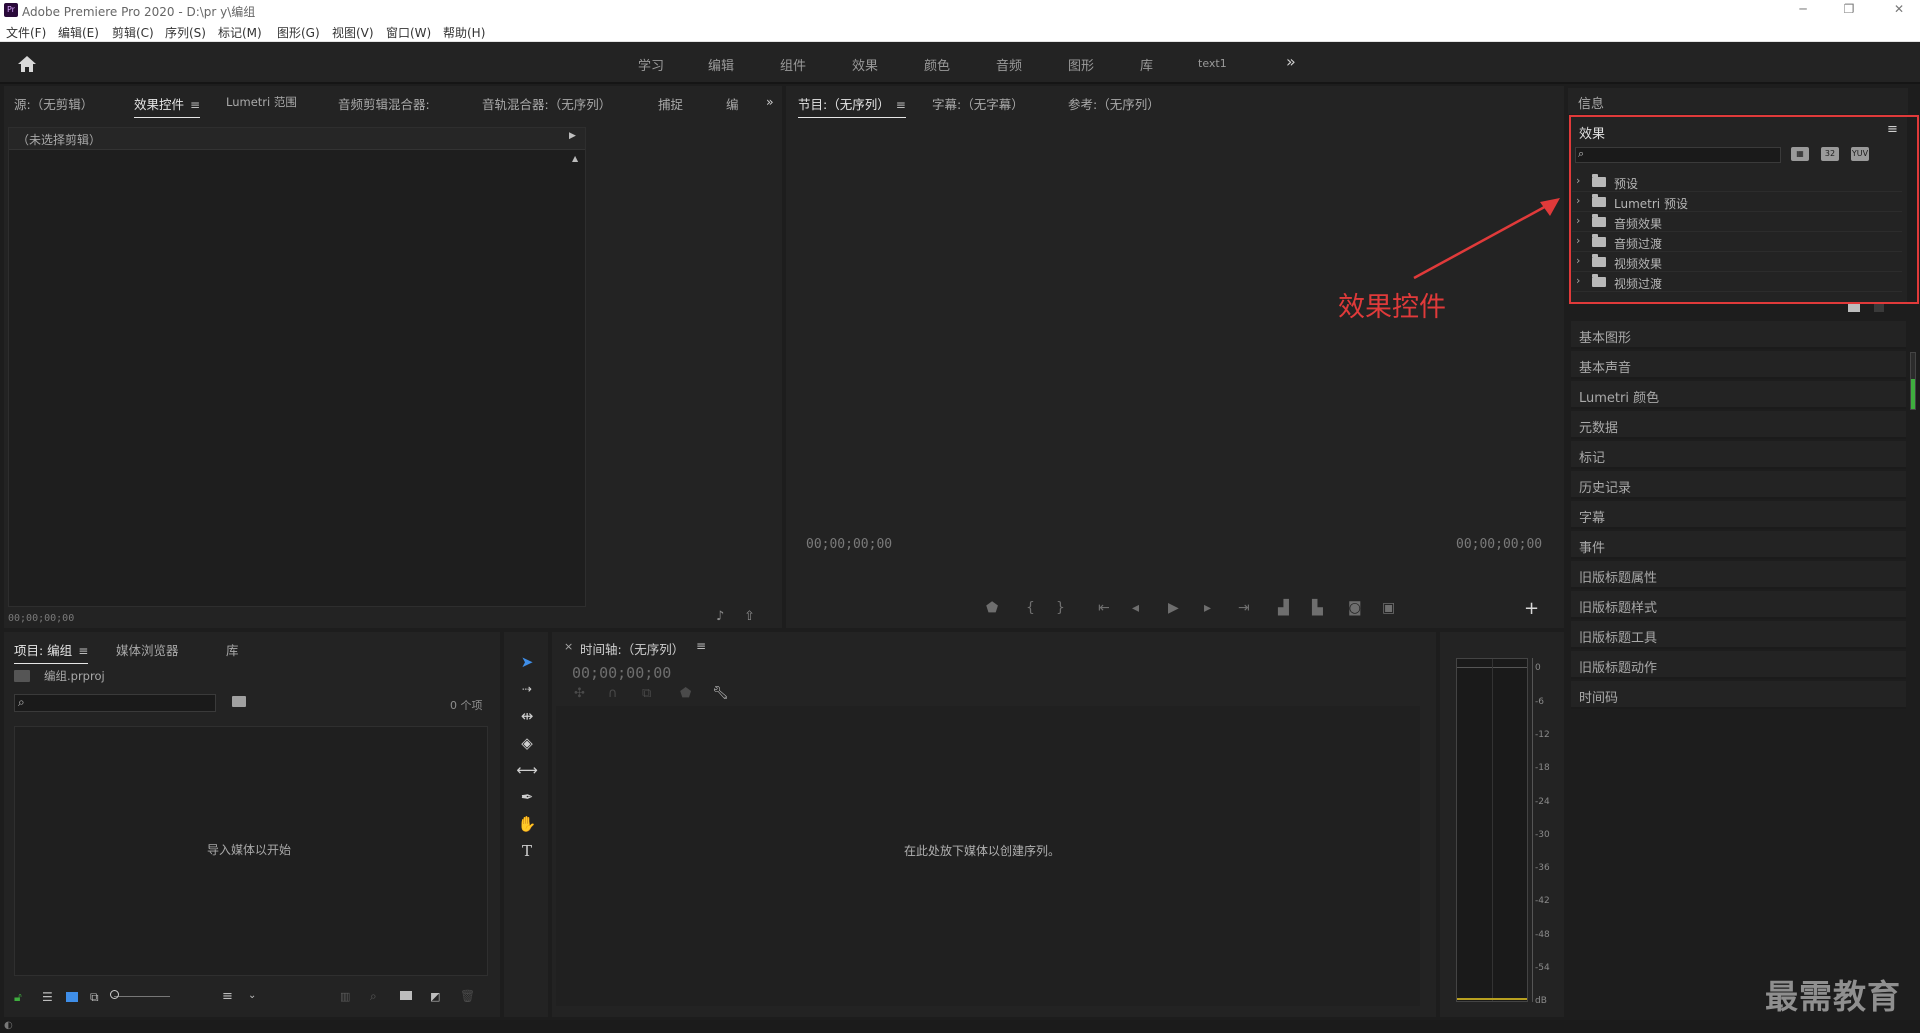 The width and height of the screenshot is (1920, 1033). I want to click on pen-tool-icon: ✒, so click(527, 797).